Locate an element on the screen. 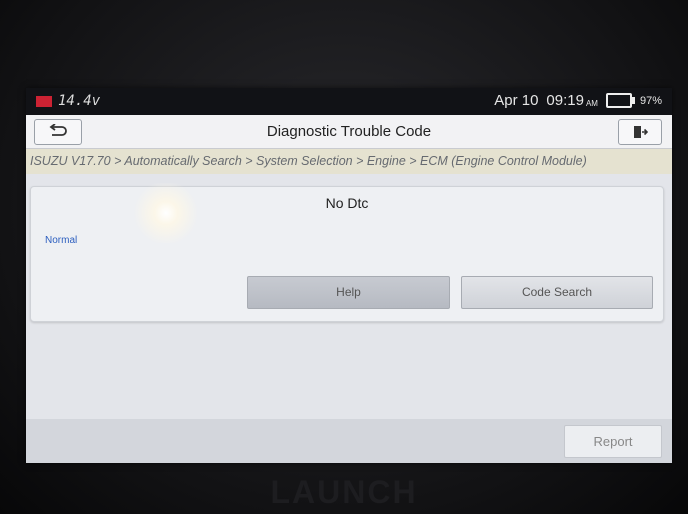 The height and width of the screenshot is (514, 688). status-ampm: AM is located at coordinates (591, 103).